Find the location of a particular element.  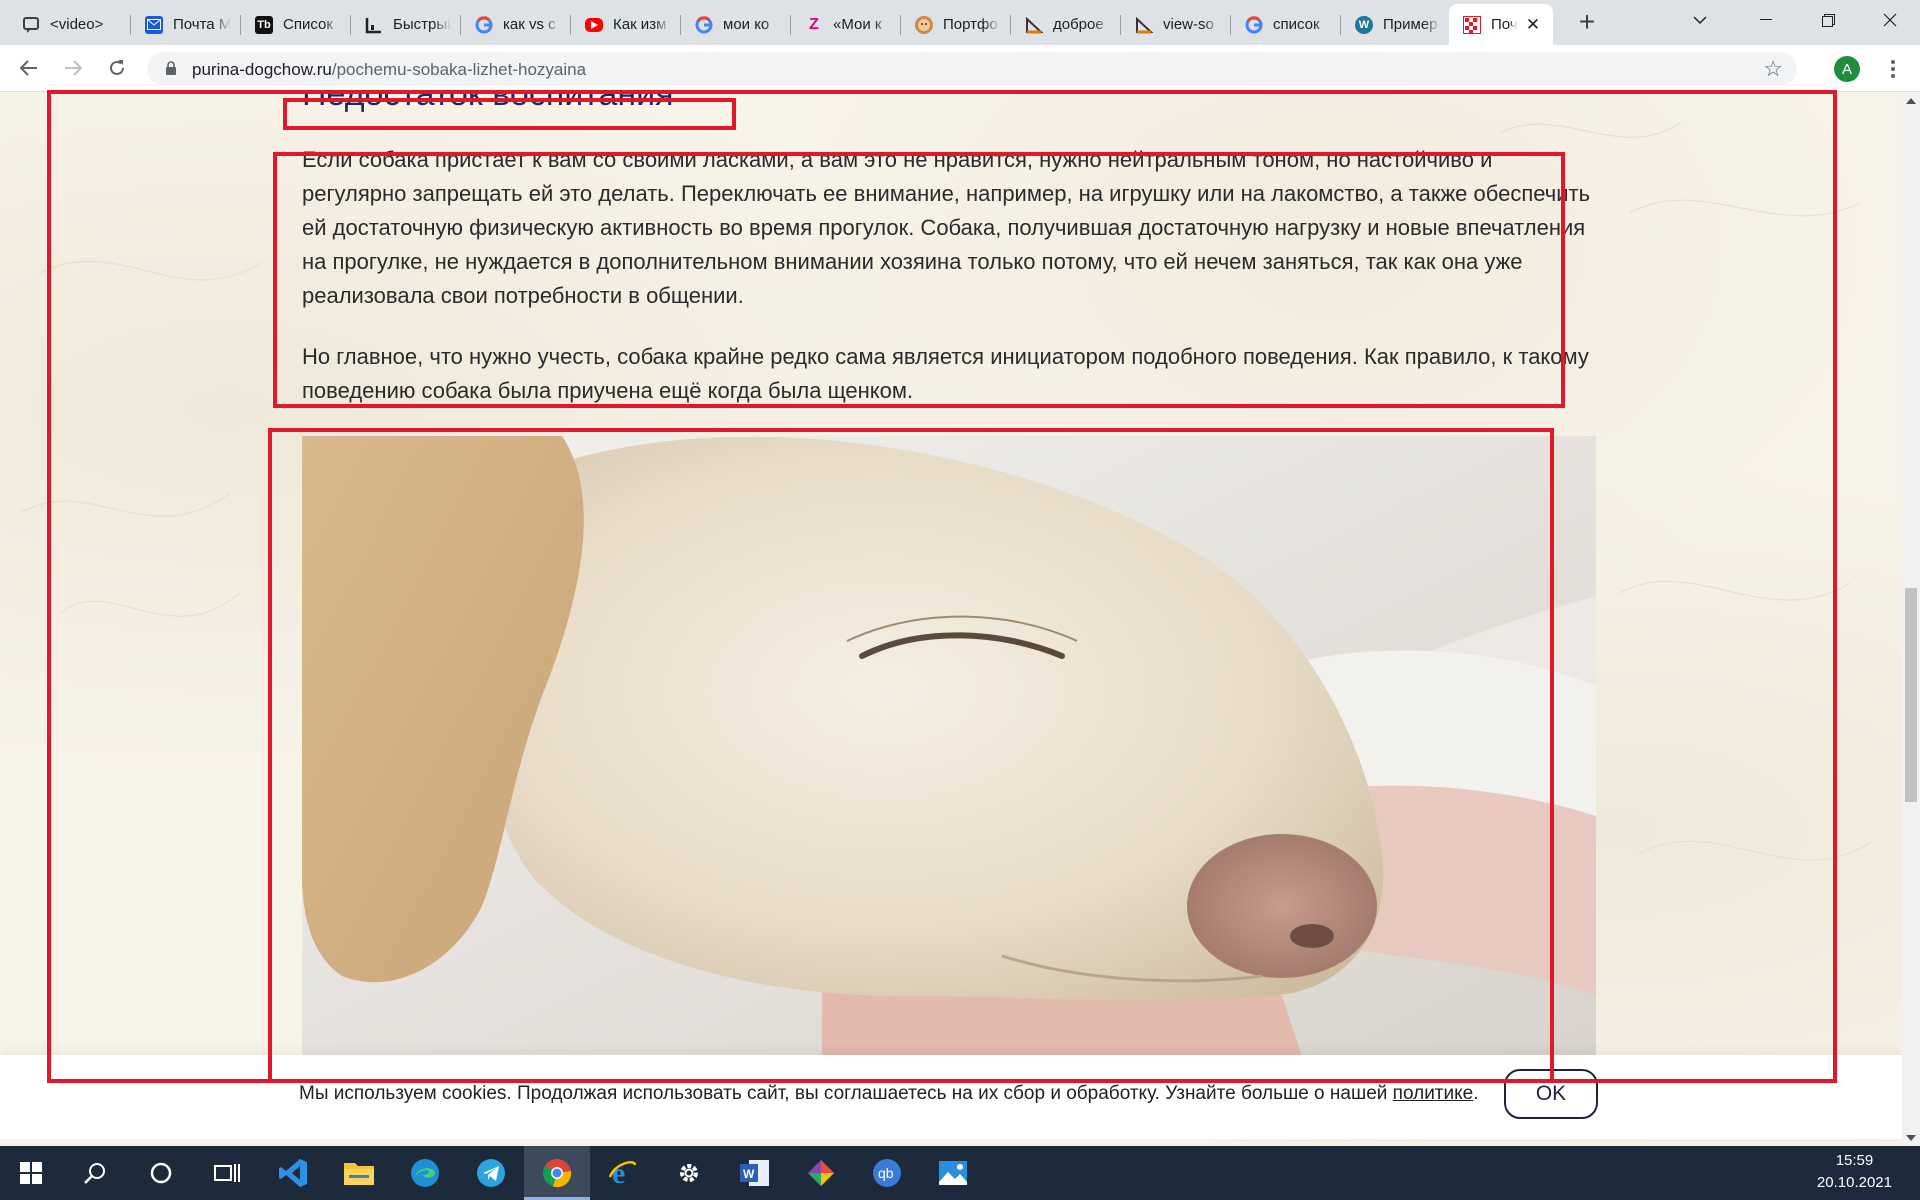

svg-text: e is located at coordinates (618, 1173).